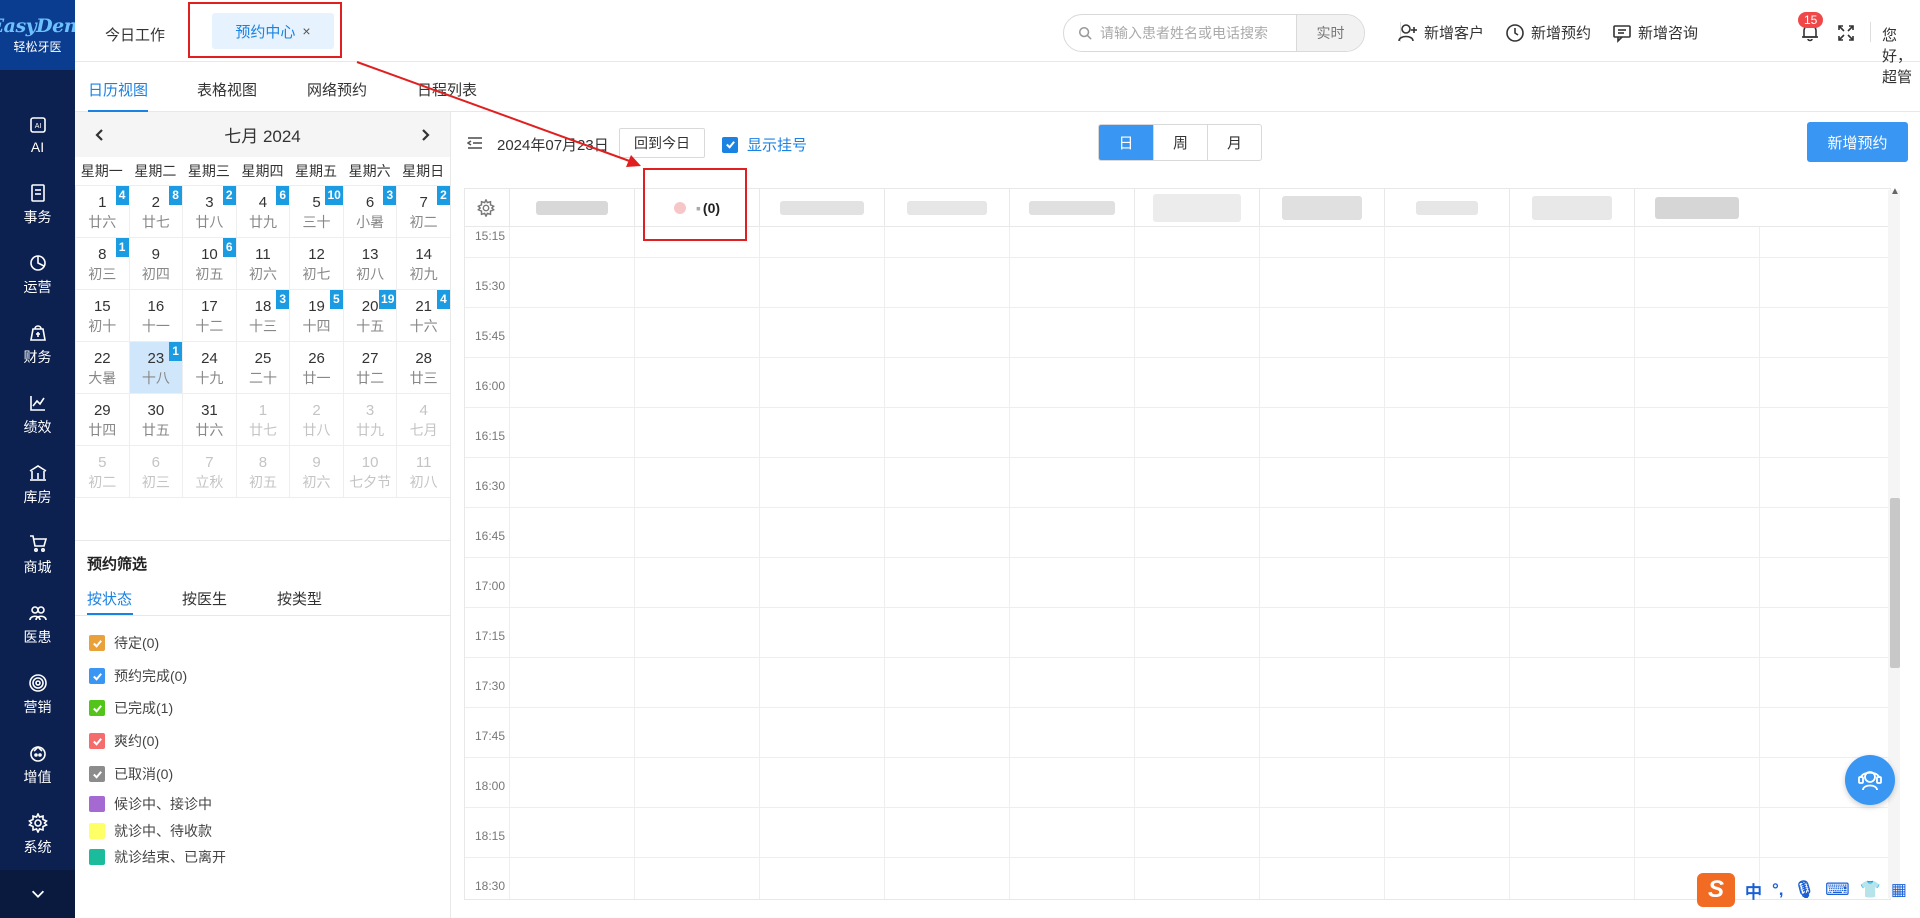 Image resolution: width=1920 pixels, height=918 pixels. I want to click on tab-schedule-list: 日程列表, so click(447, 89).